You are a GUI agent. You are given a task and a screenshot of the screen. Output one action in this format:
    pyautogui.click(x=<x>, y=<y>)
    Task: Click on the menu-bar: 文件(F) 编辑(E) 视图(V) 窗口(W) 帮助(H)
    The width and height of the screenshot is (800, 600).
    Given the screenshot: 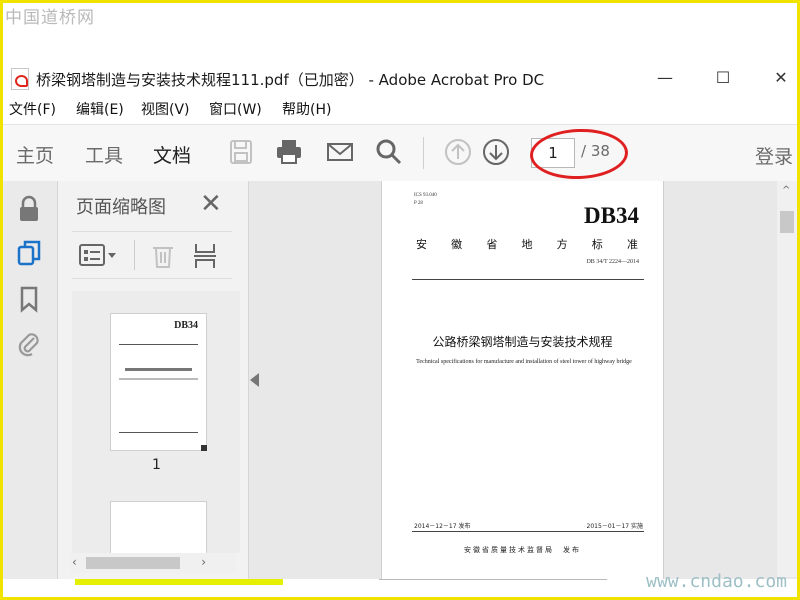 What is the action you would take?
    pyautogui.click(x=400, y=109)
    